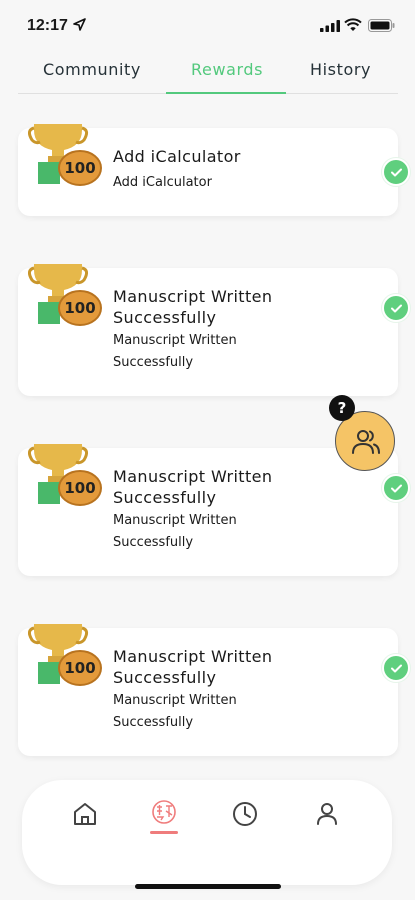 The height and width of the screenshot is (900, 415). Describe the element at coordinates (207, 832) in the screenshot. I see `bottom-nav` at that location.